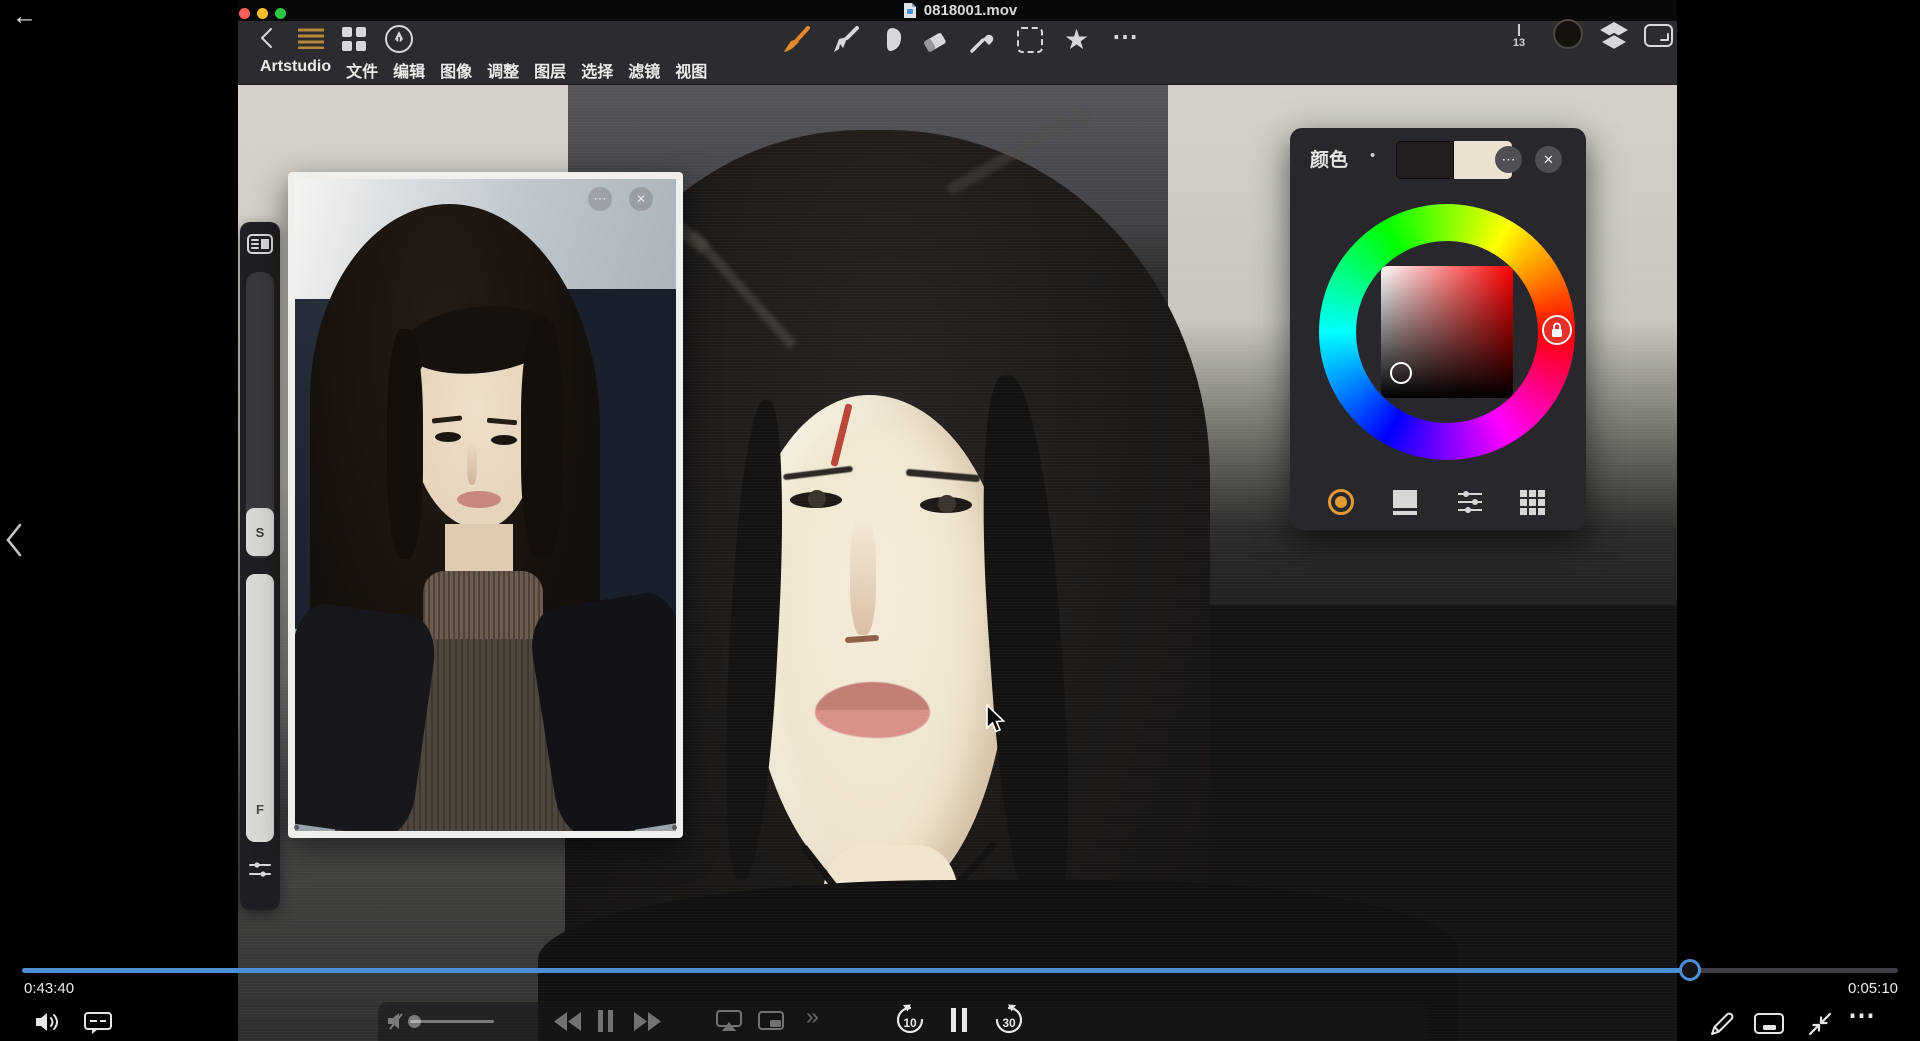  I want to click on menu-item-image: 图像, so click(456, 70).